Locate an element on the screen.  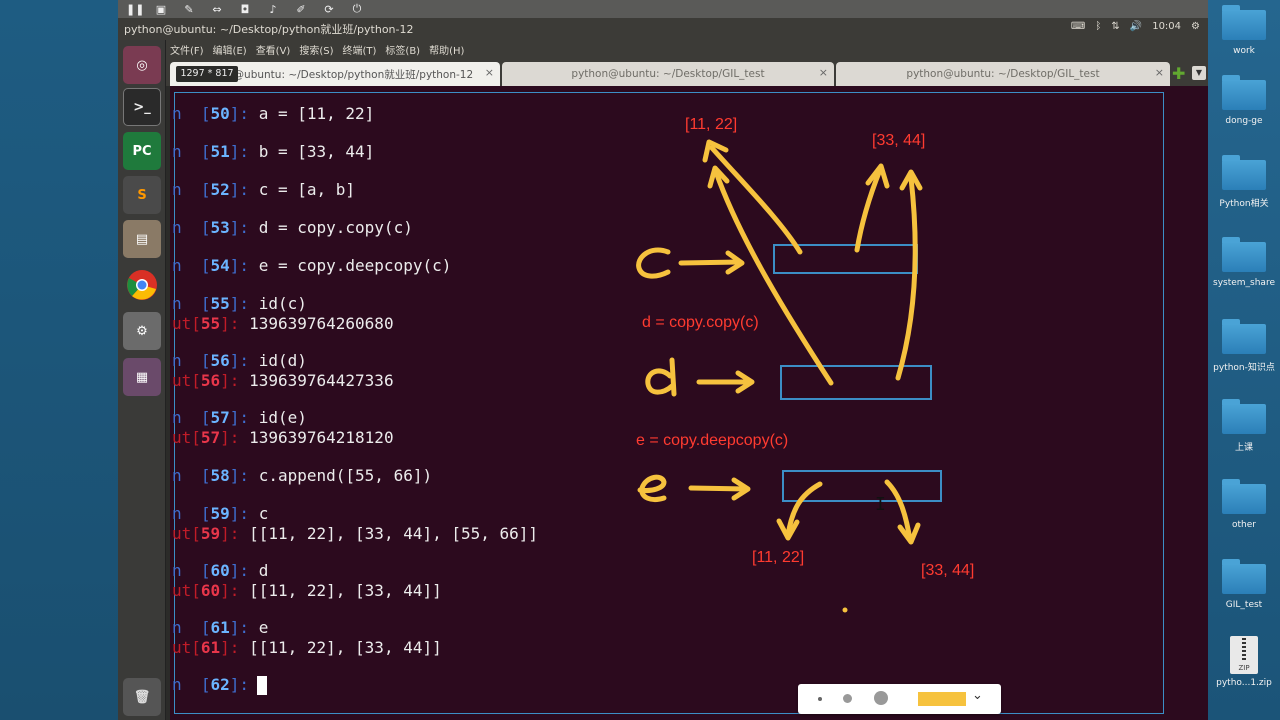
pen-icon: ✐ is located at coordinates (301, 9).